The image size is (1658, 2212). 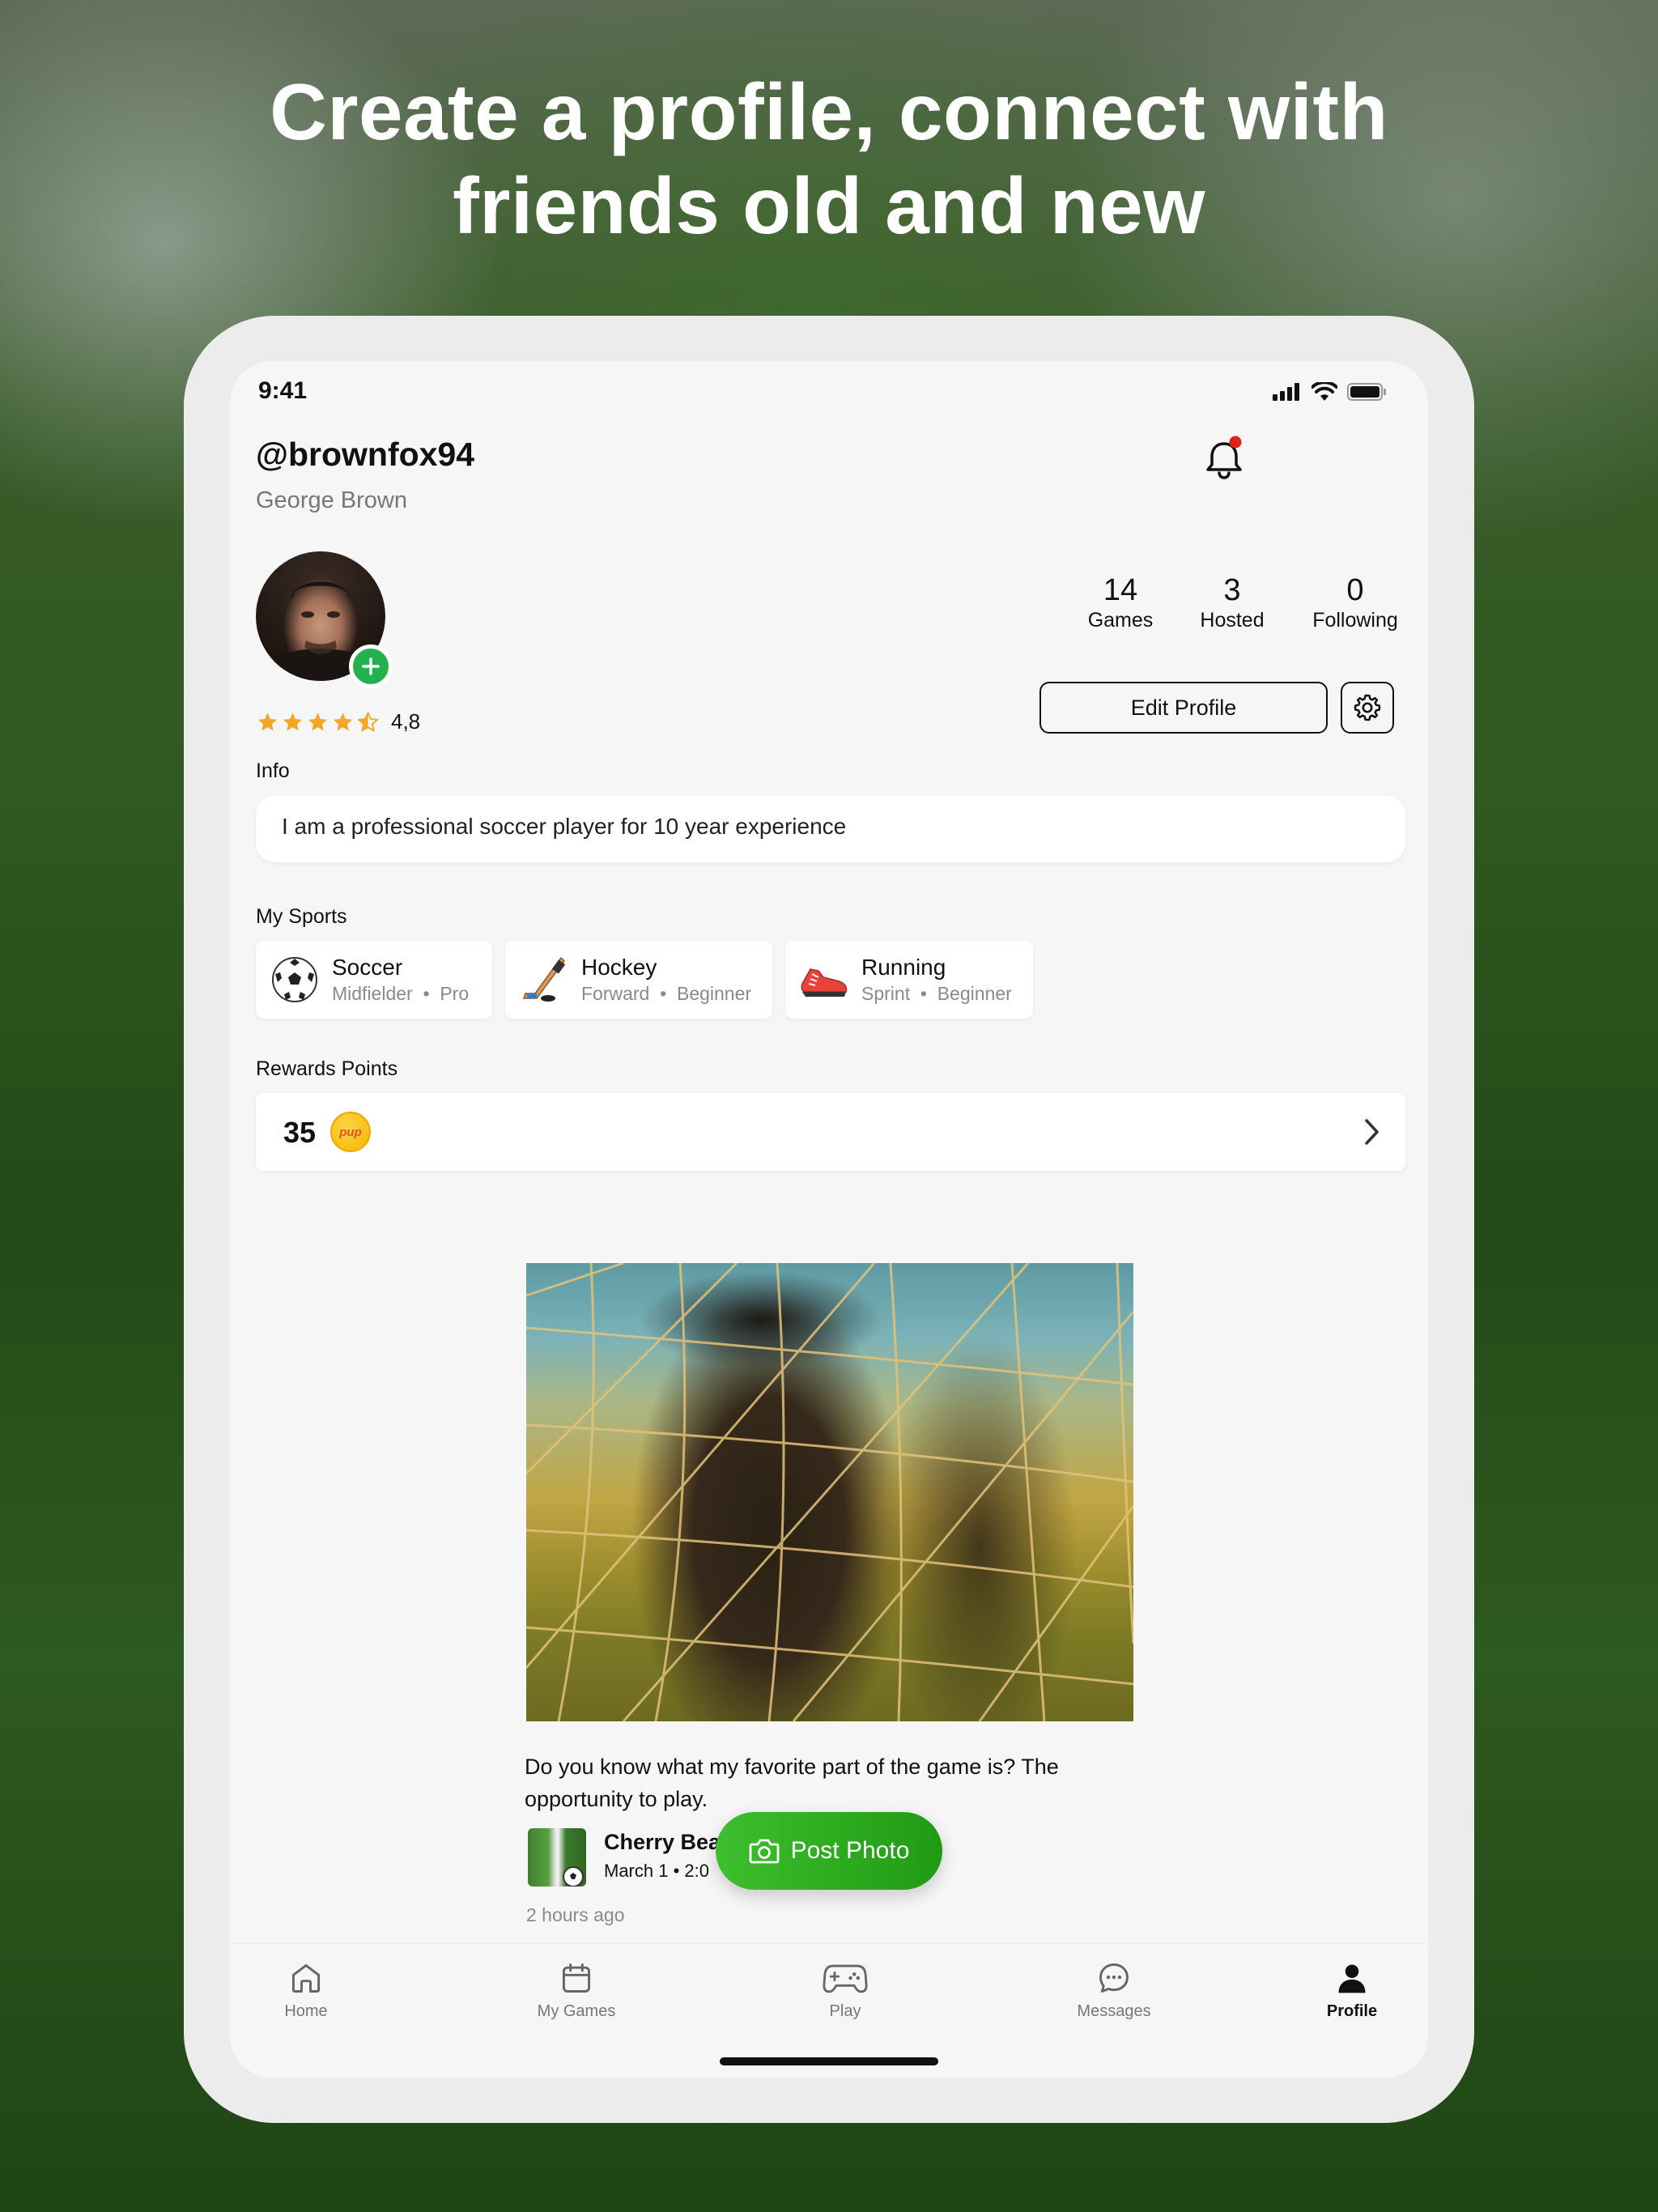 I want to click on stat-hosted: 3 Hosted, so click(x=1232, y=603).